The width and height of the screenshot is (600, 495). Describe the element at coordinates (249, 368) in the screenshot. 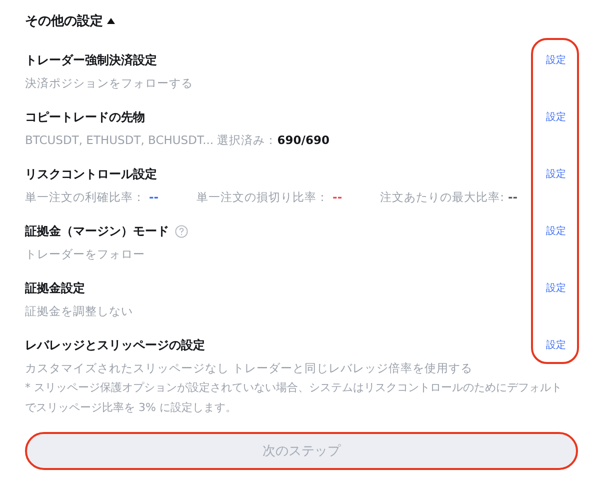

I see `setting-description: カスタマイズされたスリッページなし トレーダーと同じレバレッジ倍率を使用する` at that location.